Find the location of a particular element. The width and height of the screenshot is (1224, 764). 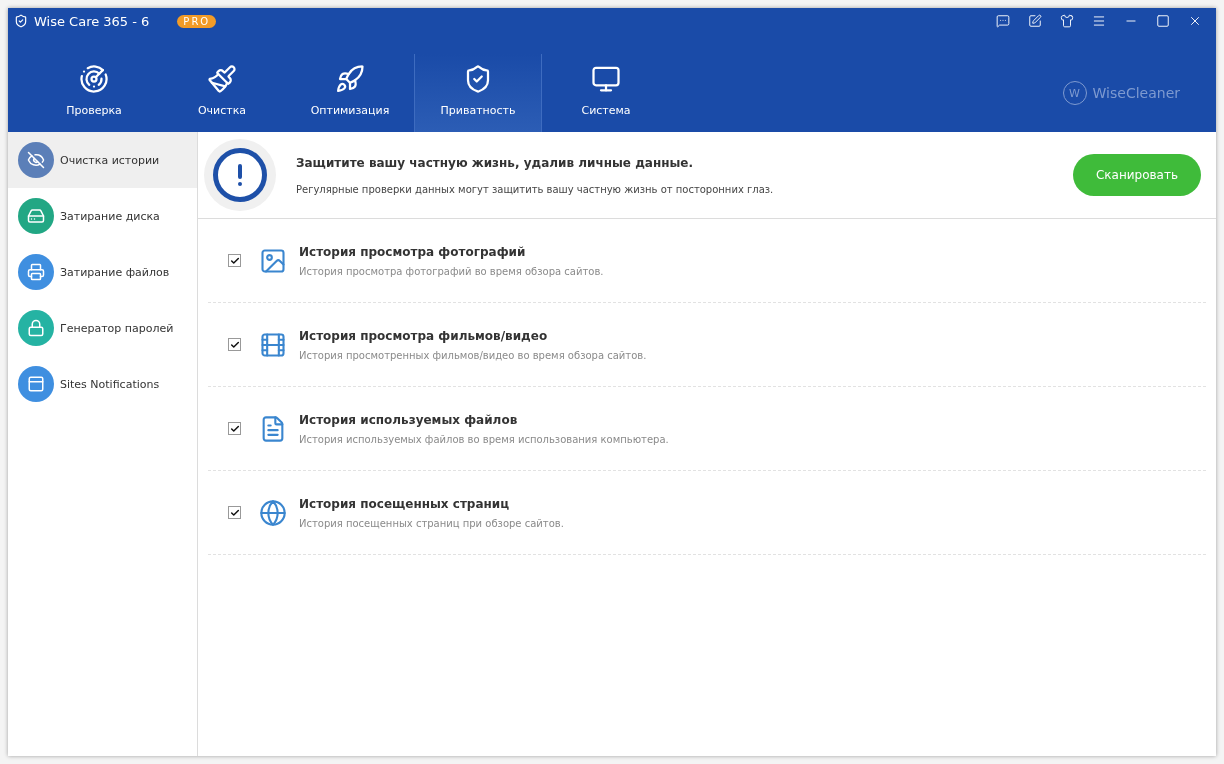

brush-icon is located at coordinates (222, 78).